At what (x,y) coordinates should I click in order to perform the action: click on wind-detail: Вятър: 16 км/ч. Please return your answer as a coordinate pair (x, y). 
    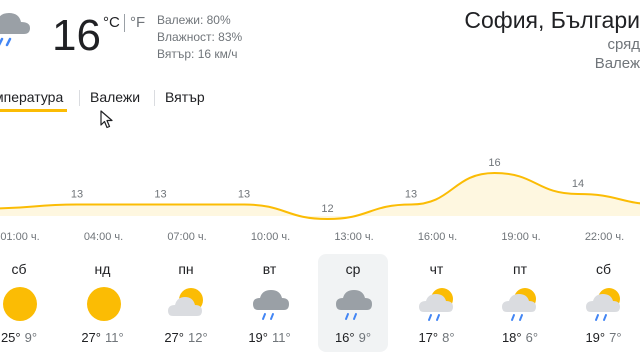
    Looking at the image, I should click on (197, 54).